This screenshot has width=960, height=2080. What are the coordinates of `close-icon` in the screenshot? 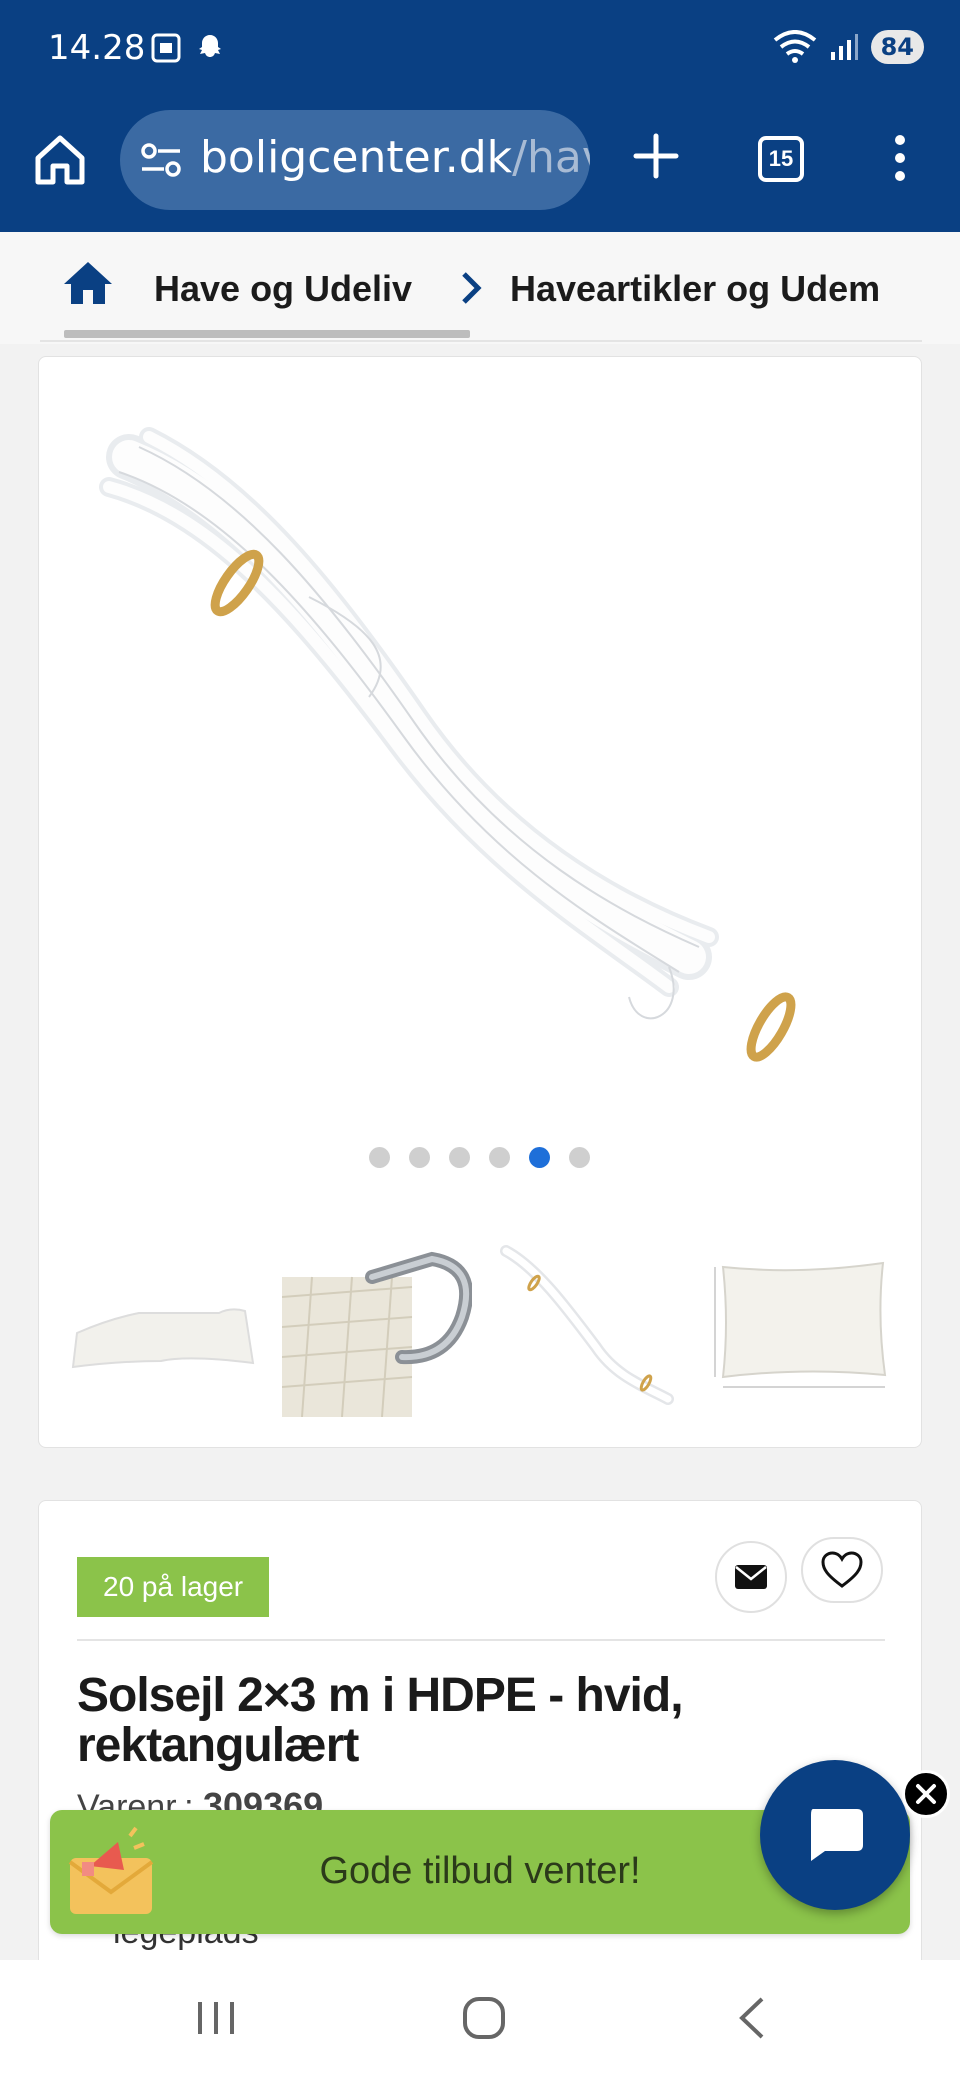 It's located at (926, 1794).